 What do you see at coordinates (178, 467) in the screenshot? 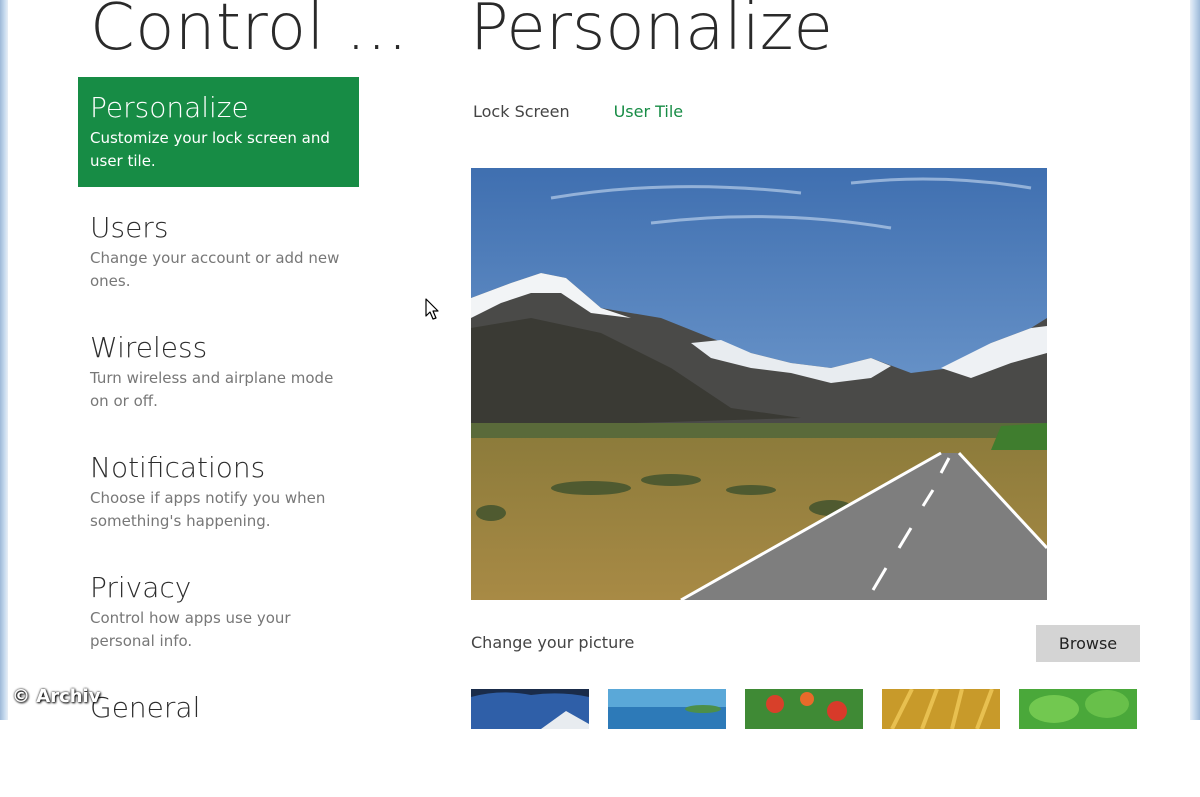
I see `nav-item-title: Notifications` at bounding box center [178, 467].